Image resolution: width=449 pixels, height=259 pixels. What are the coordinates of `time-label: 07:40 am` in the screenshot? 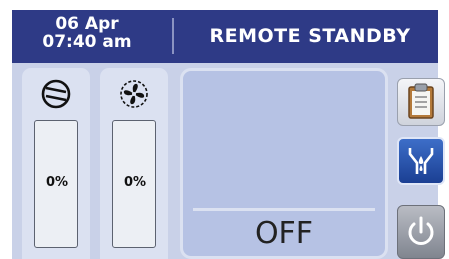 It's located at (87, 42).